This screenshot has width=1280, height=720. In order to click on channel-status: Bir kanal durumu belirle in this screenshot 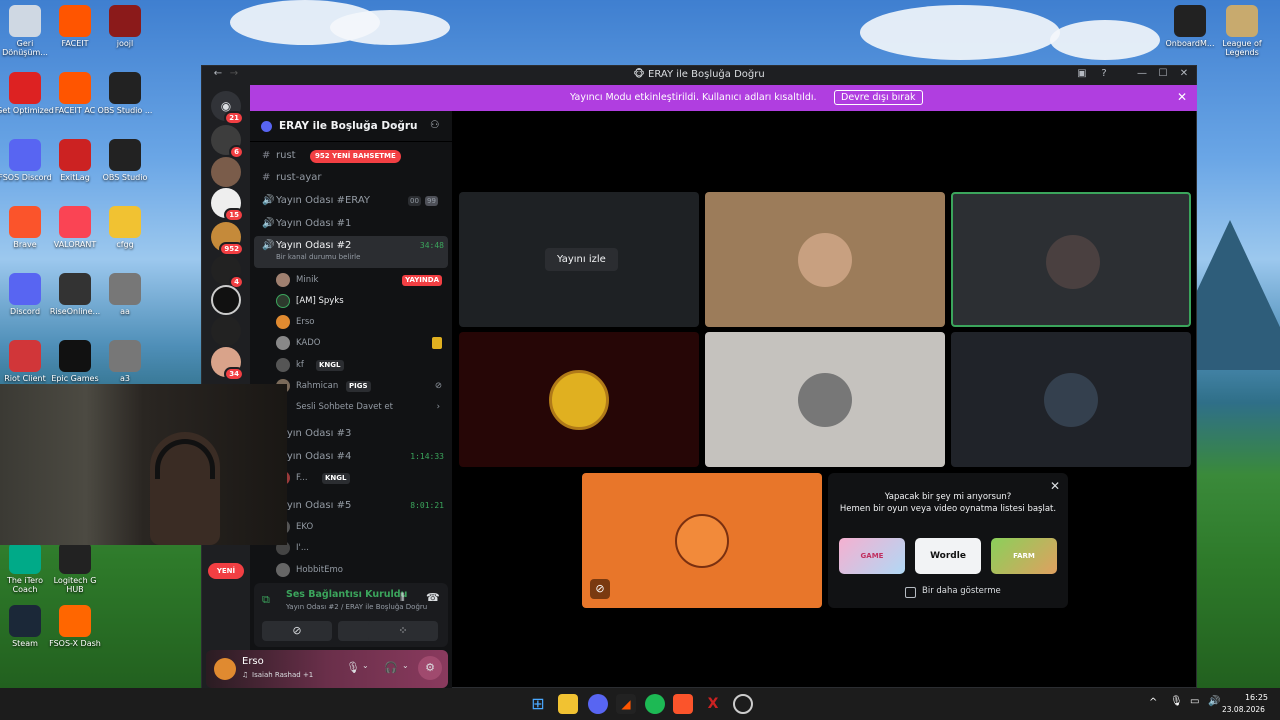, I will do `click(318, 257)`.